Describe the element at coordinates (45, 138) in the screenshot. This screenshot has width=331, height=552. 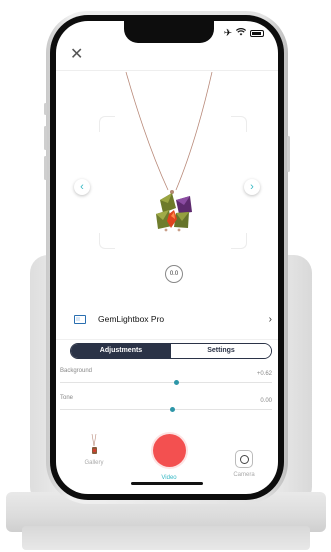
I see `volume-up-button` at that location.